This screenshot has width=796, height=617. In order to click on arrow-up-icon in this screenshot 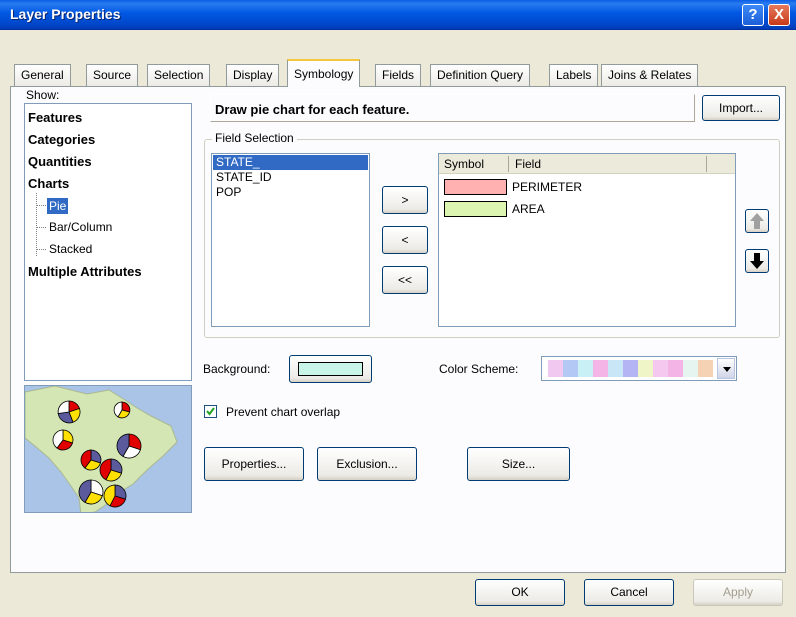, I will do `click(757, 221)`.